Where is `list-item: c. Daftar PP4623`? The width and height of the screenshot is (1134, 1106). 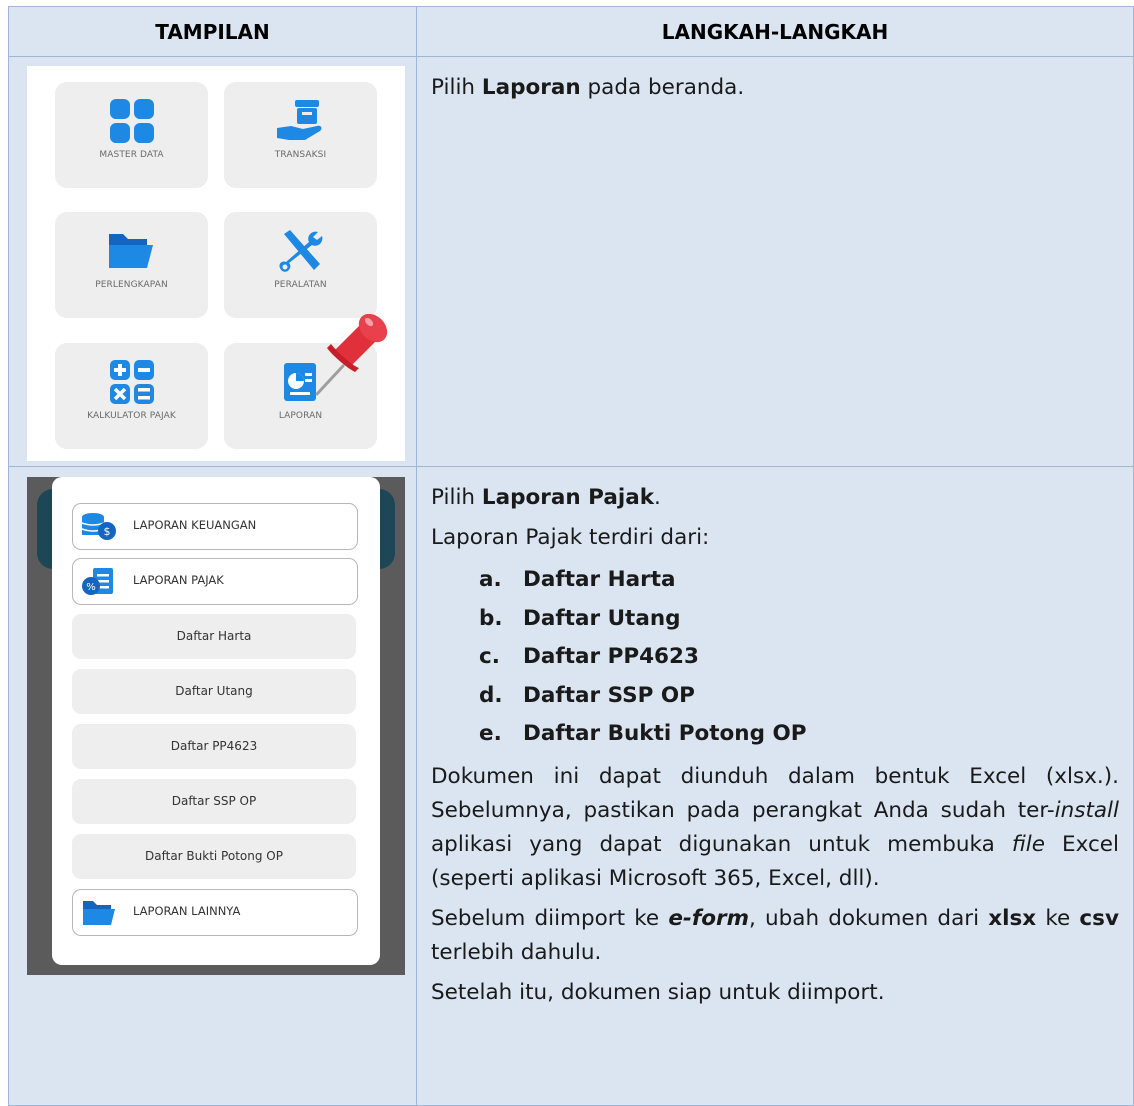 list-item: c. Daftar PP4623 is located at coordinates (799, 657).